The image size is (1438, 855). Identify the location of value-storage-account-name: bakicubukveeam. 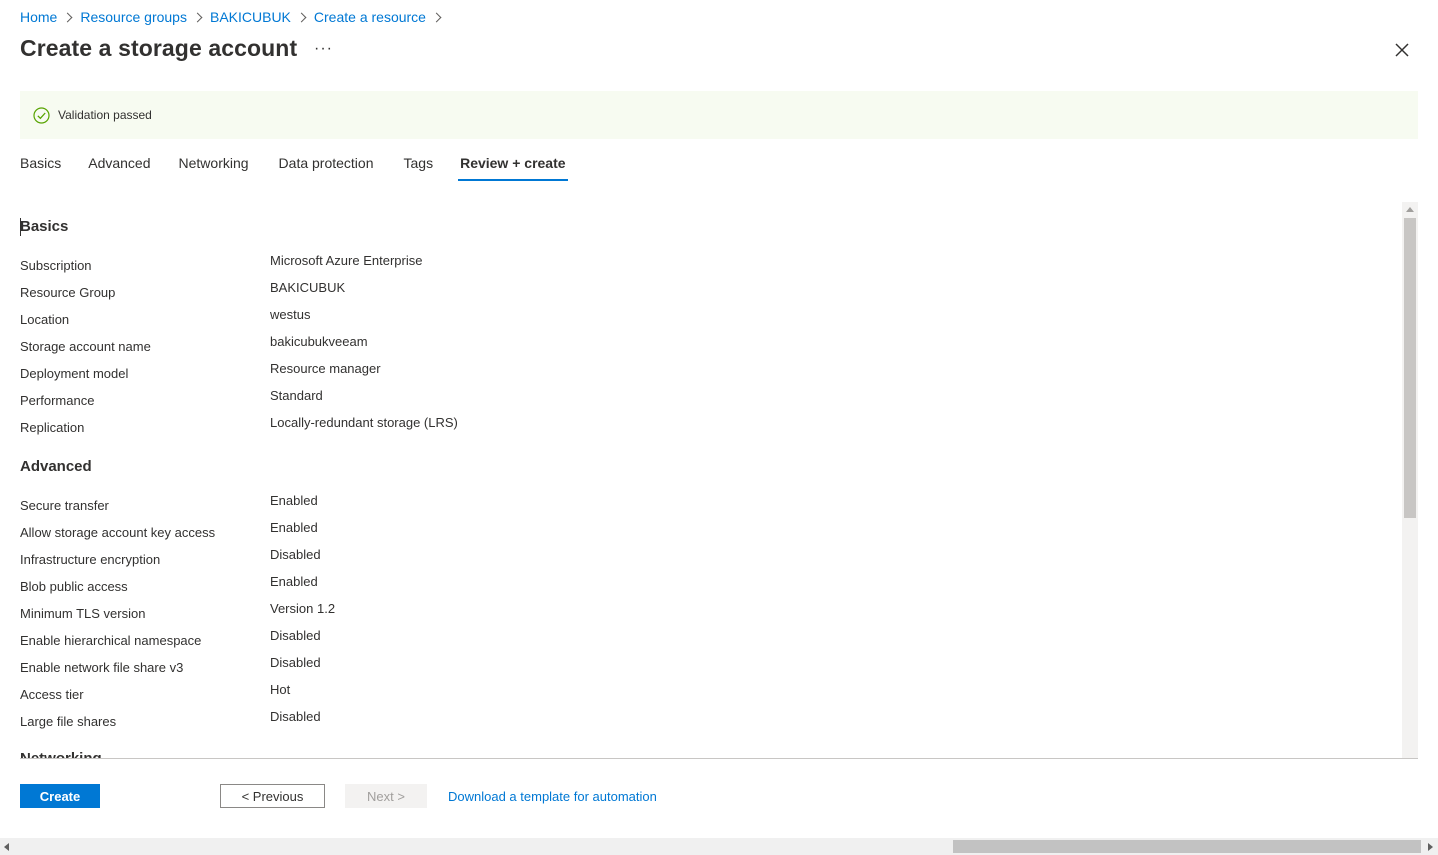
(319, 341).